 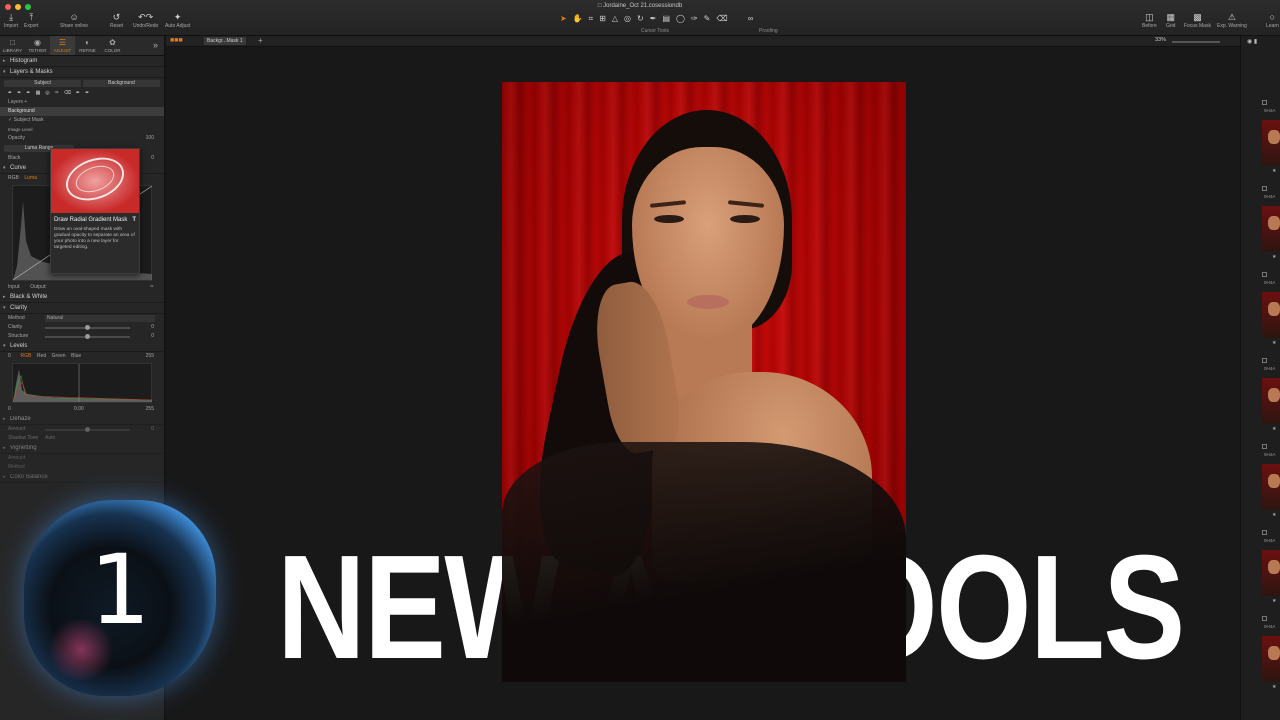 What do you see at coordinates (82, 297) in the screenshot?
I see `section-black-white: Black & White` at bounding box center [82, 297].